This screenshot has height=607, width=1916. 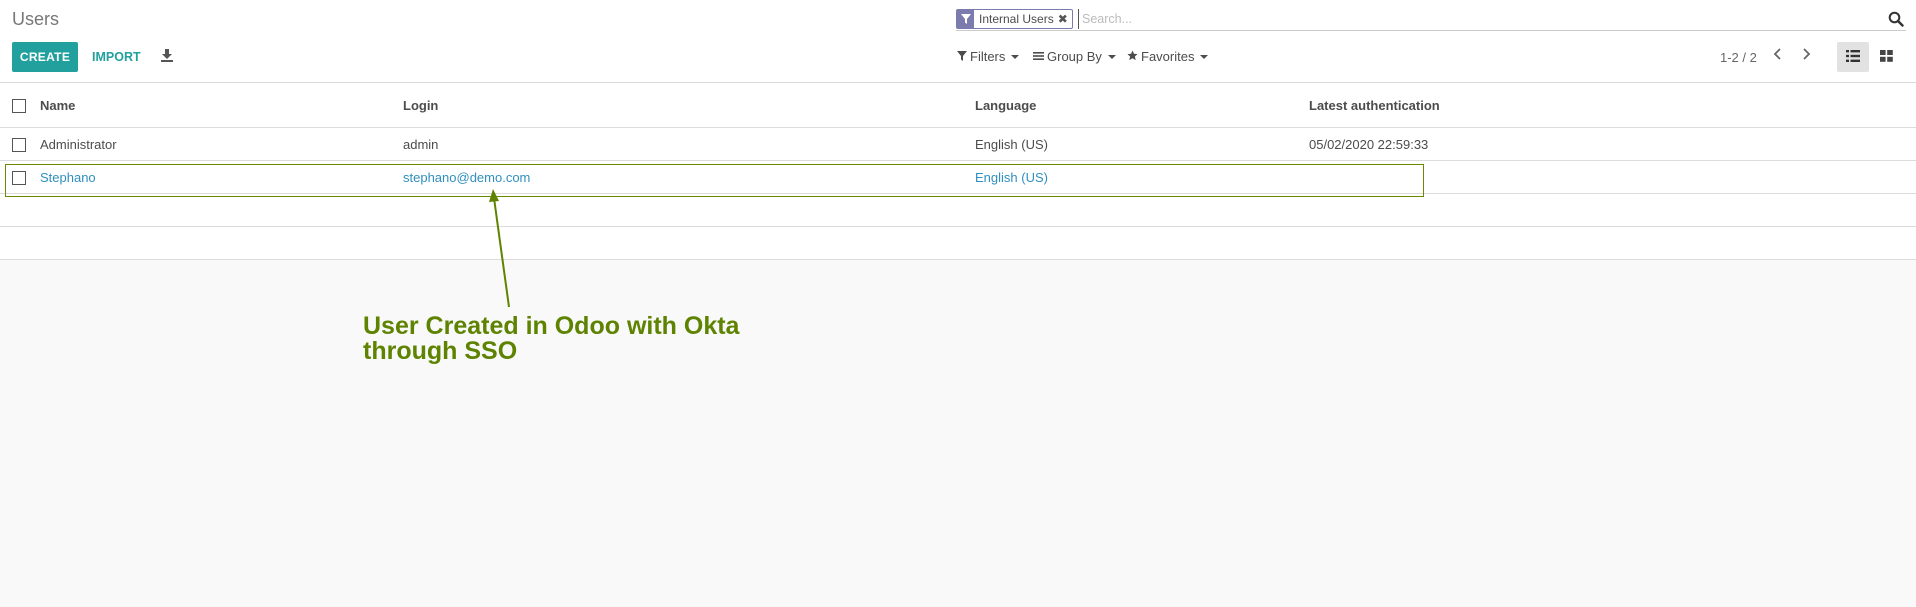 I want to click on column-header-latest-authentication: Latest authentication, so click(x=1612, y=105).